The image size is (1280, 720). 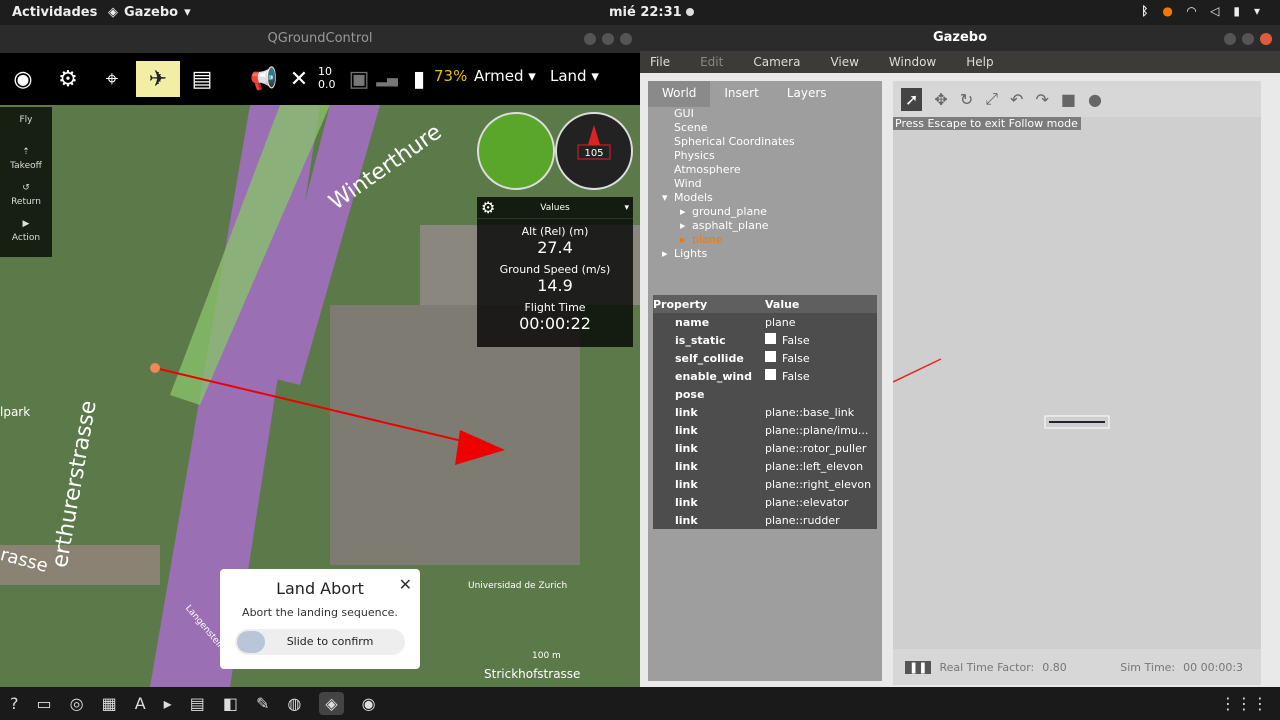 I want to click on flight-mode-dropdown: Land ▾, so click(x=574, y=76).